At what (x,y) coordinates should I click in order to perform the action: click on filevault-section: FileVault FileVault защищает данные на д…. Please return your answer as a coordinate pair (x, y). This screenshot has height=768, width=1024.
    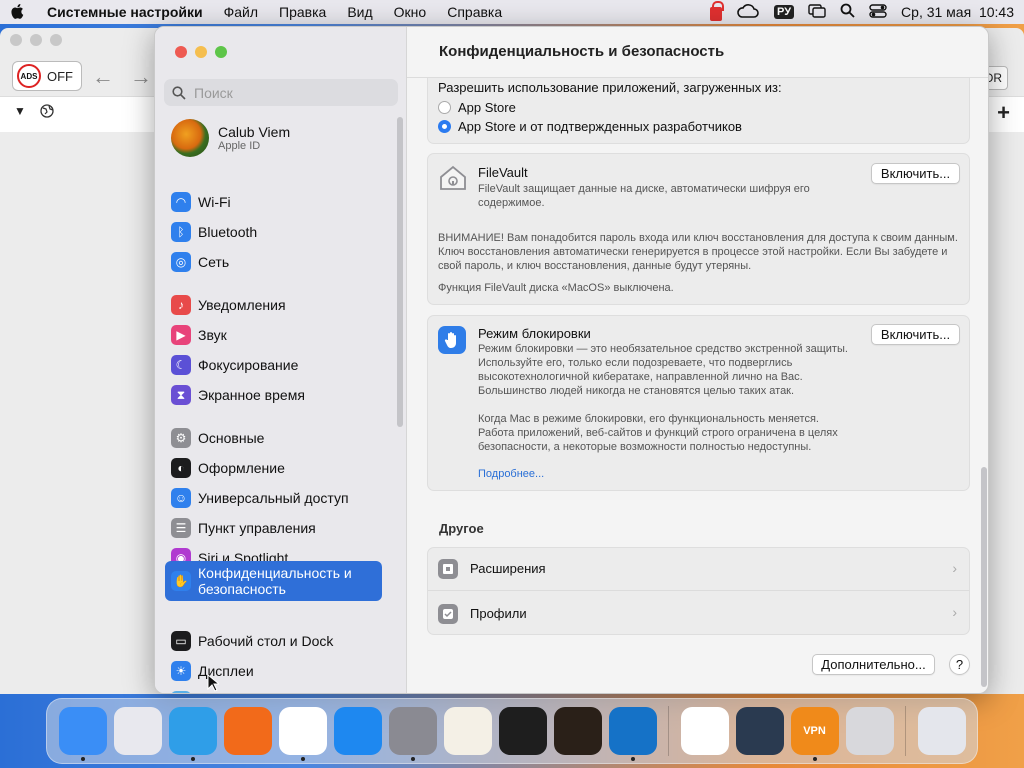
    Looking at the image, I should click on (698, 229).